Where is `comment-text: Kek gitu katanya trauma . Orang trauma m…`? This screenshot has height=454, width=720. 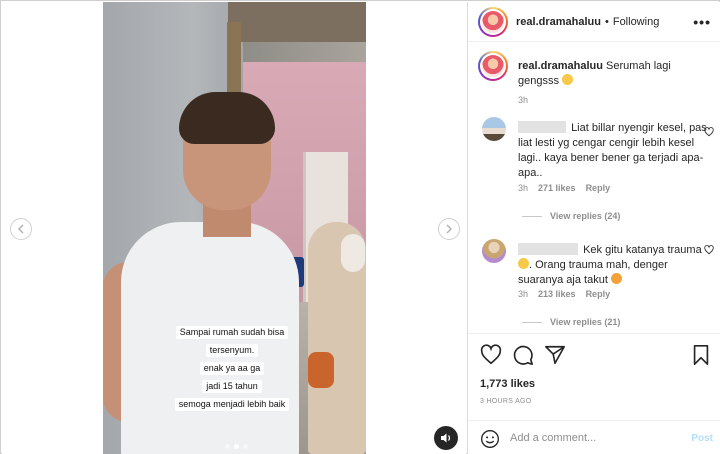 comment-text: Kek gitu katanya trauma . Orang trauma m… is located at coordinates (613, 265).